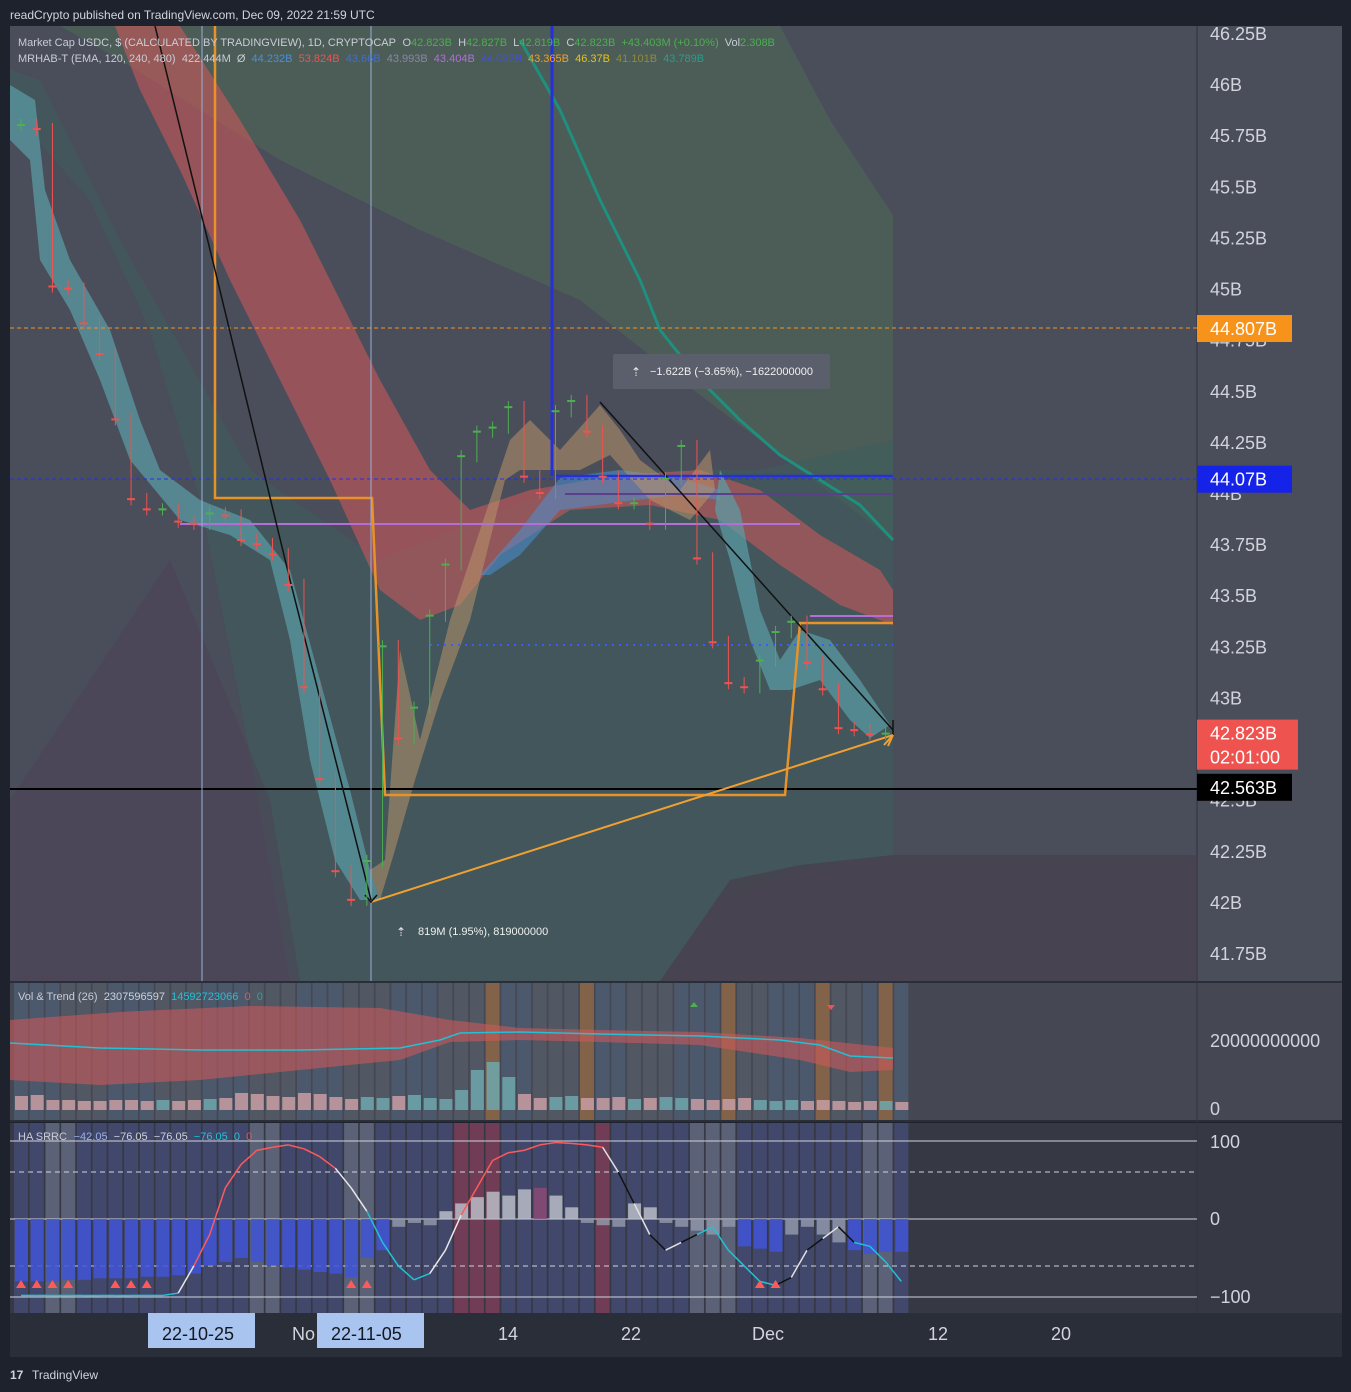 This screenshot has height=1392, width=1351. What do you see at coordinates (1226, 290) in the screenshot?
I see `price-tick: 45B` at bounding box center [1226, 290].